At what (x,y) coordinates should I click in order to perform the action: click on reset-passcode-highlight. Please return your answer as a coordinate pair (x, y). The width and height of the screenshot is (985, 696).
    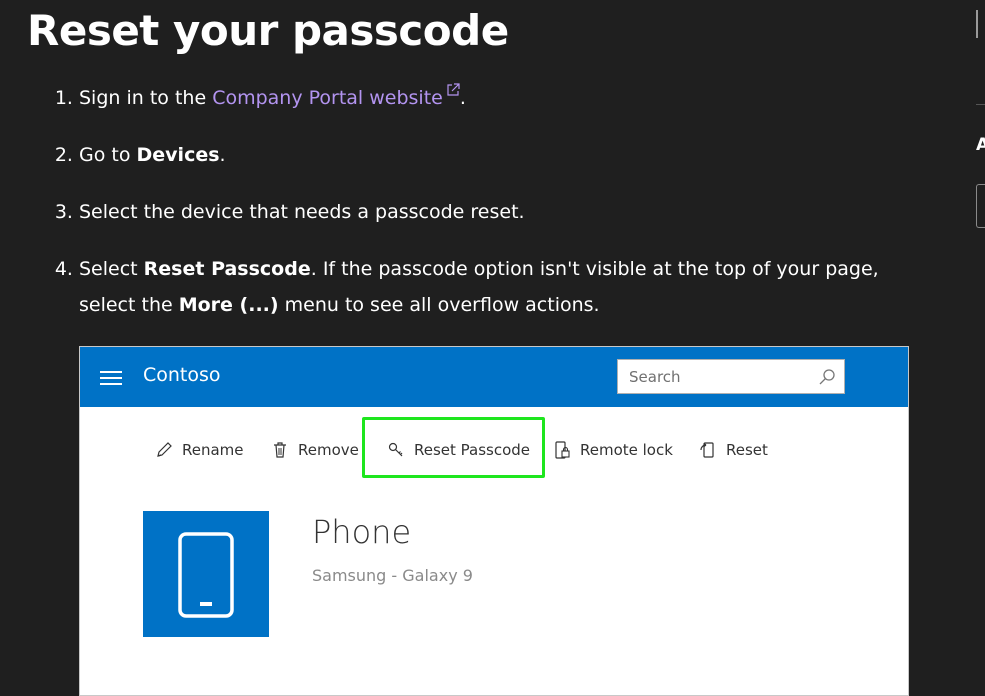
    Looking at the image, I should click on (453, 447).